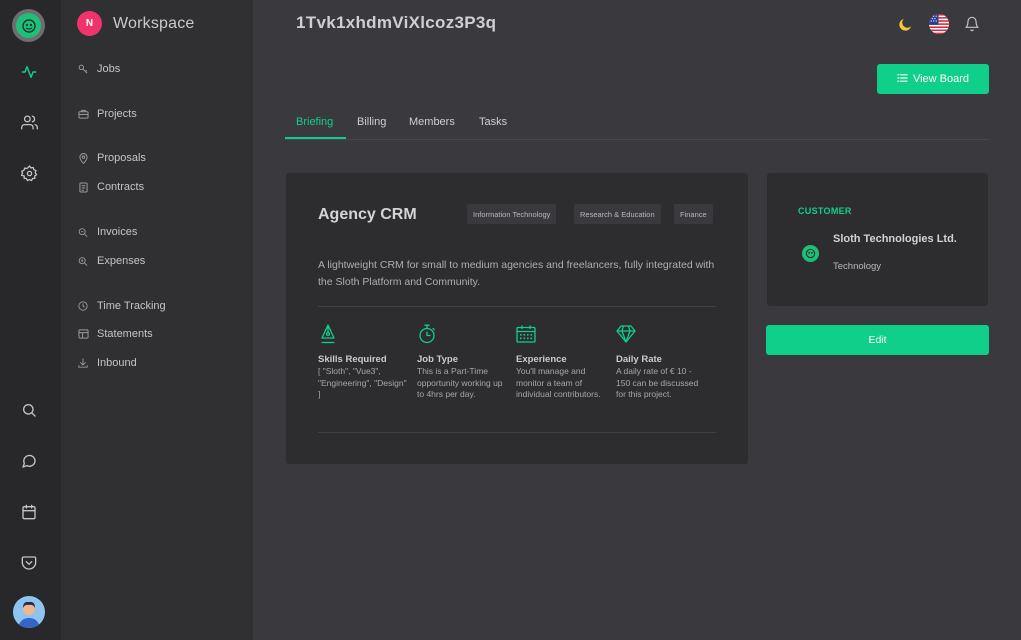 The height and width of the screenshot is (640, 1021). What do you see at coordinates (637, 122) in the screenshot?
I see `tab-bar: Briefing Billing Members Tasks` at bounding box center [637, 122].